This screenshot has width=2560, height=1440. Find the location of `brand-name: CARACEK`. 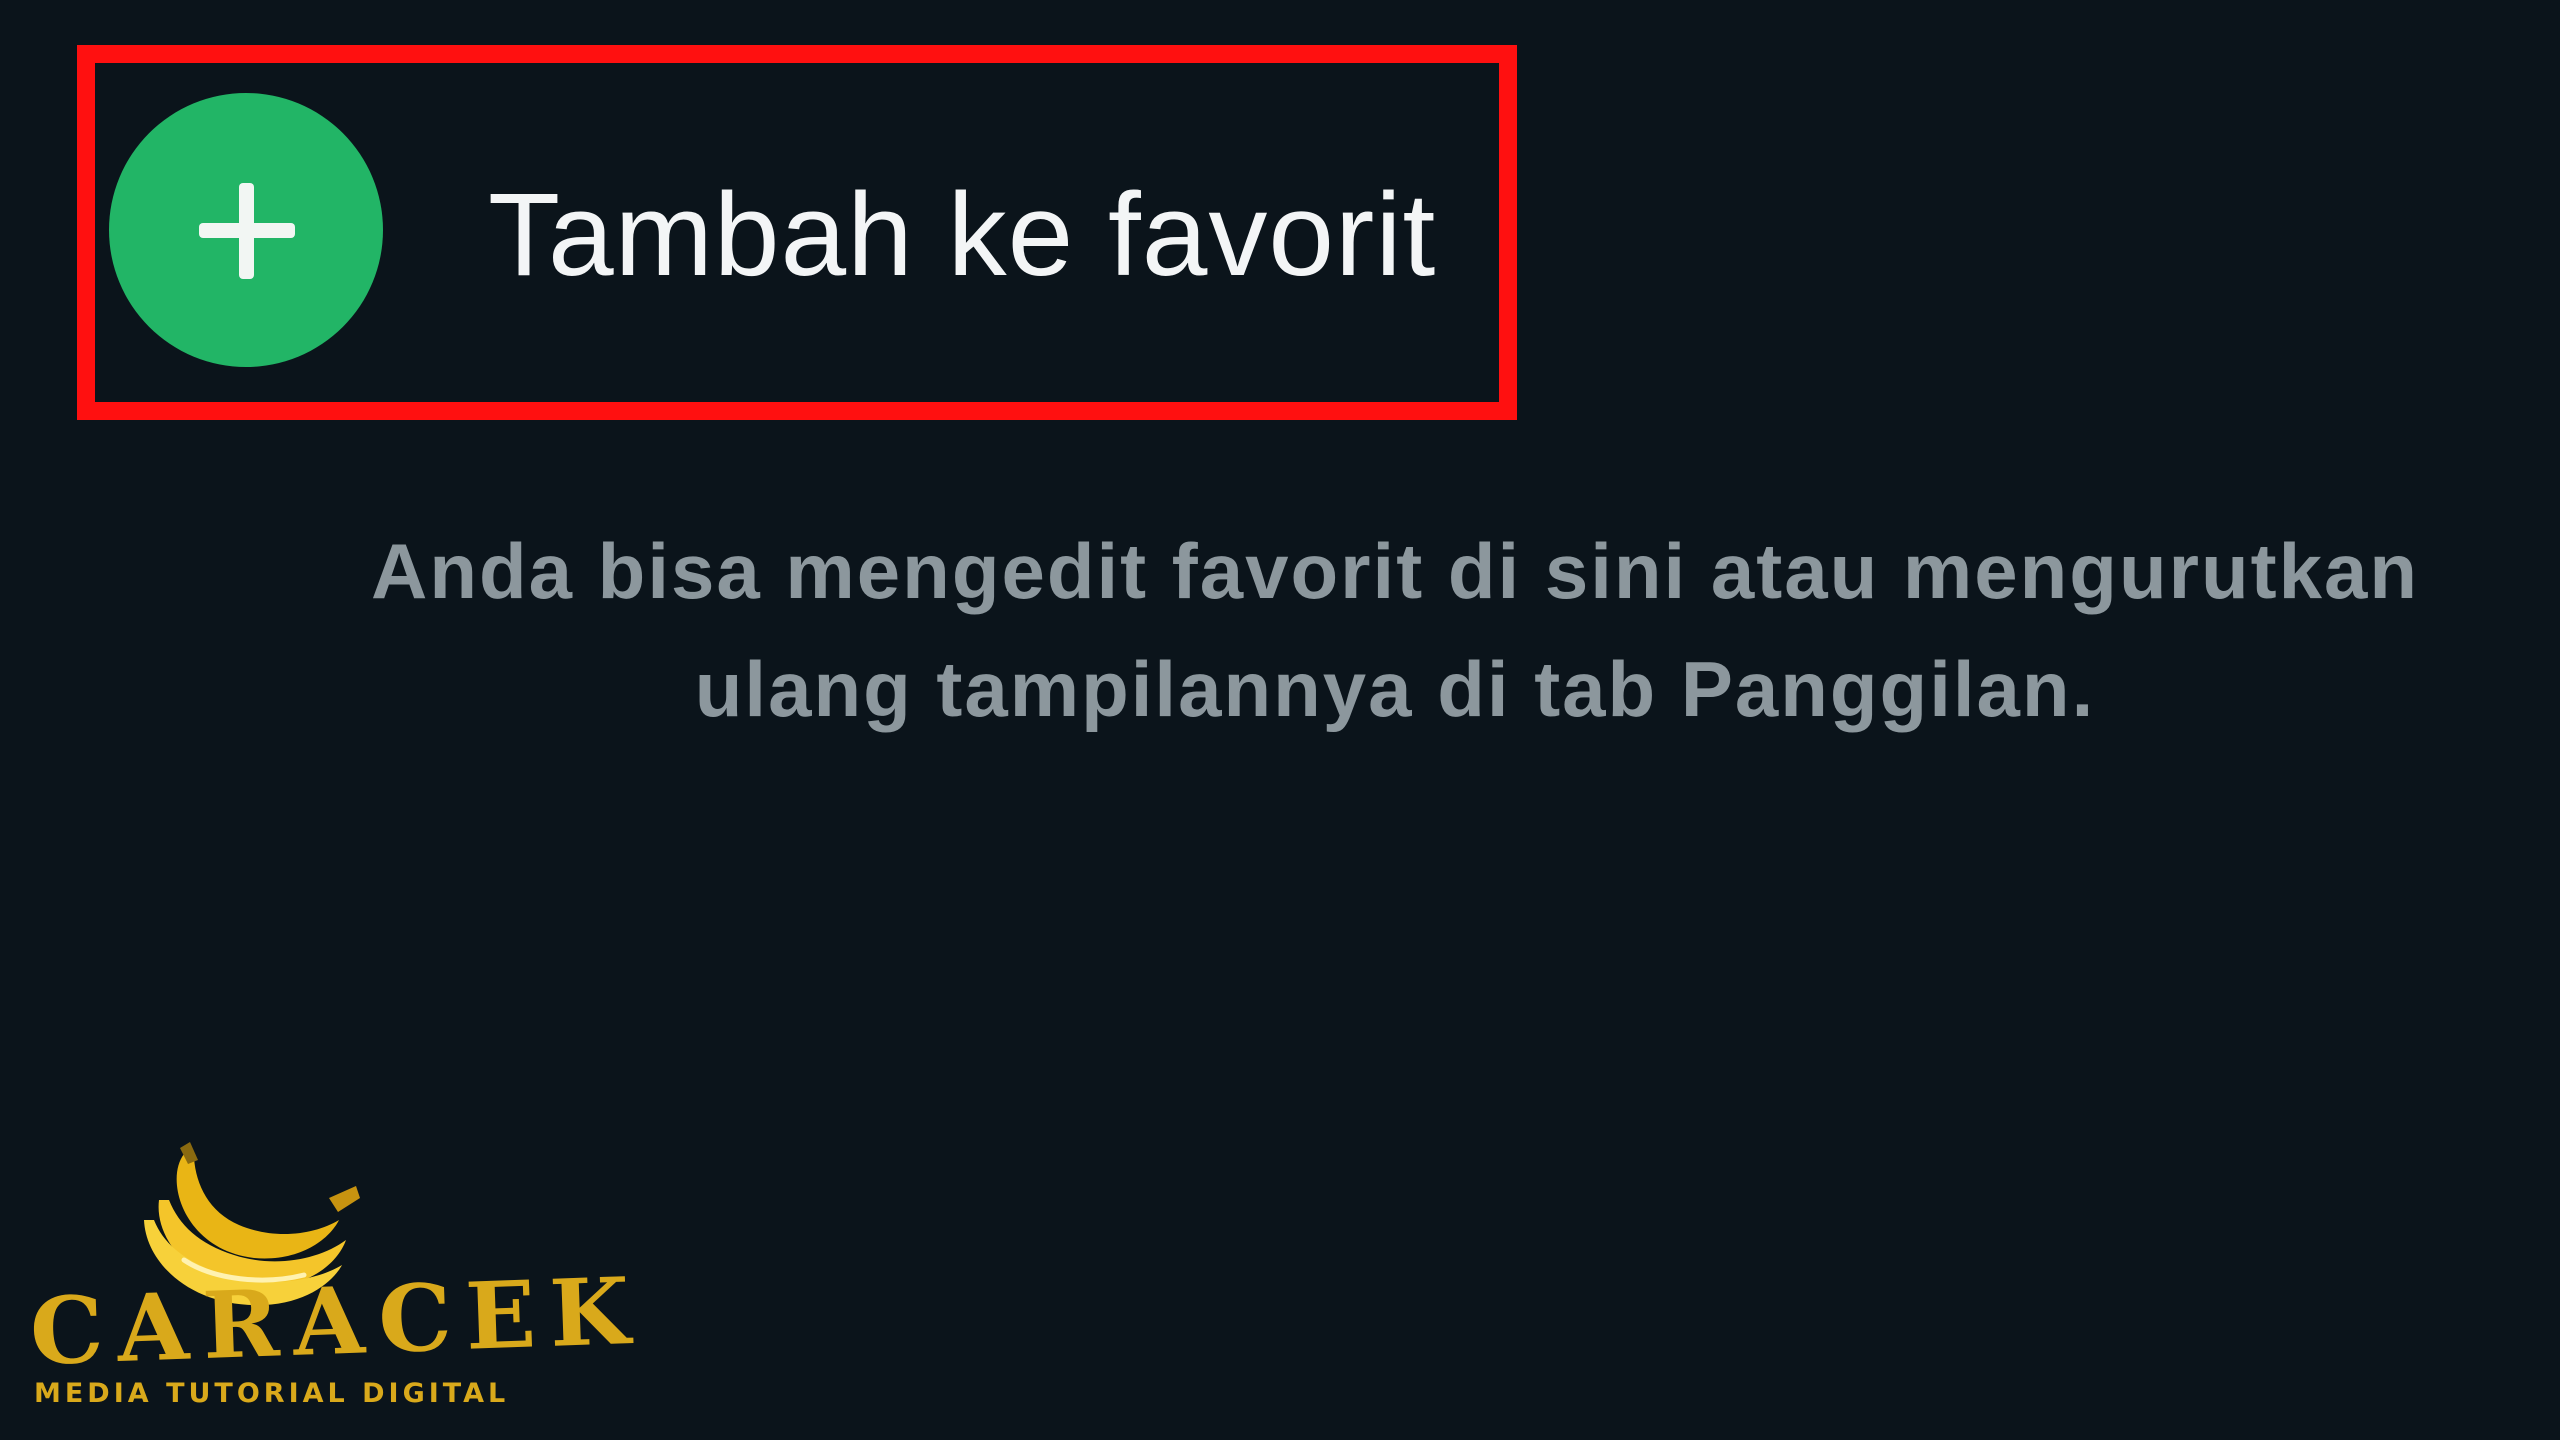

brand-name: CARACEK is located at coordinates (337, 1321).